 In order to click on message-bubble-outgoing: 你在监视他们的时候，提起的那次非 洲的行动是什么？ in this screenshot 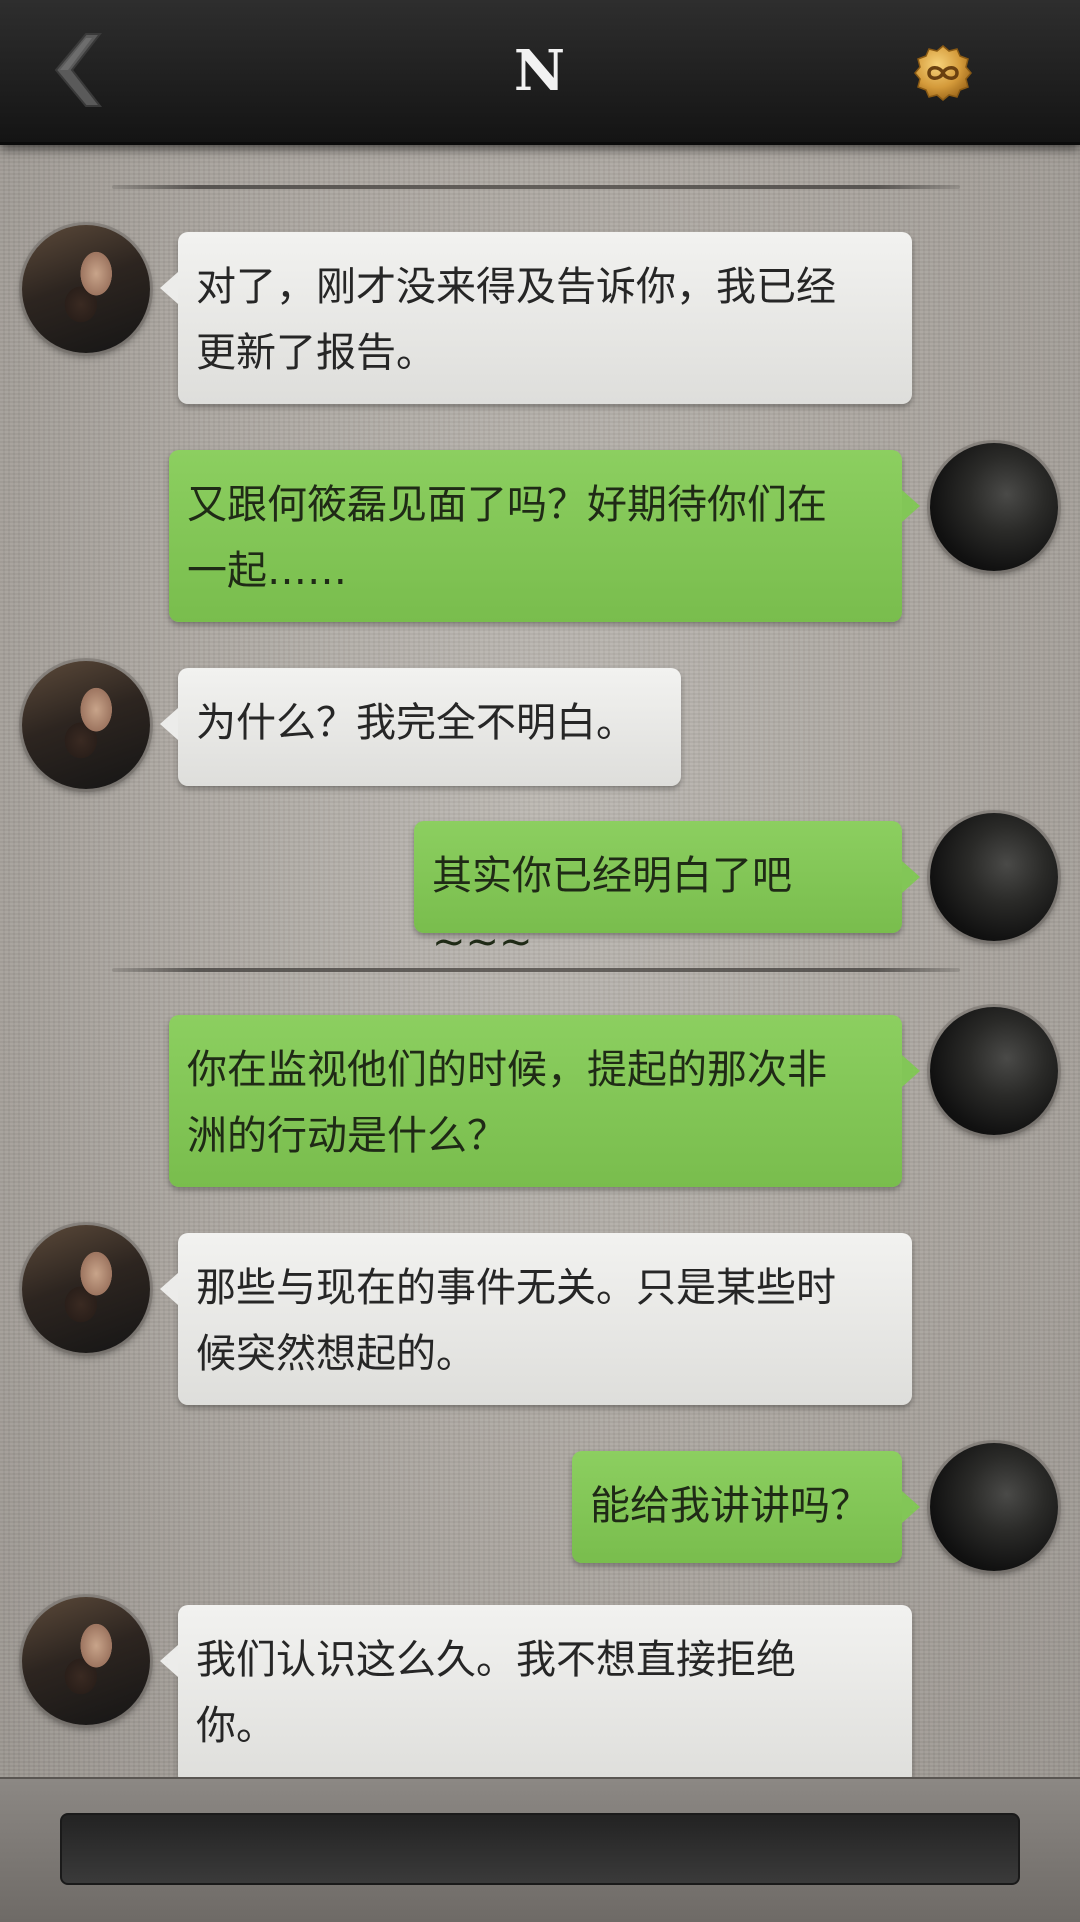, I will do `click(544, 1101)`.